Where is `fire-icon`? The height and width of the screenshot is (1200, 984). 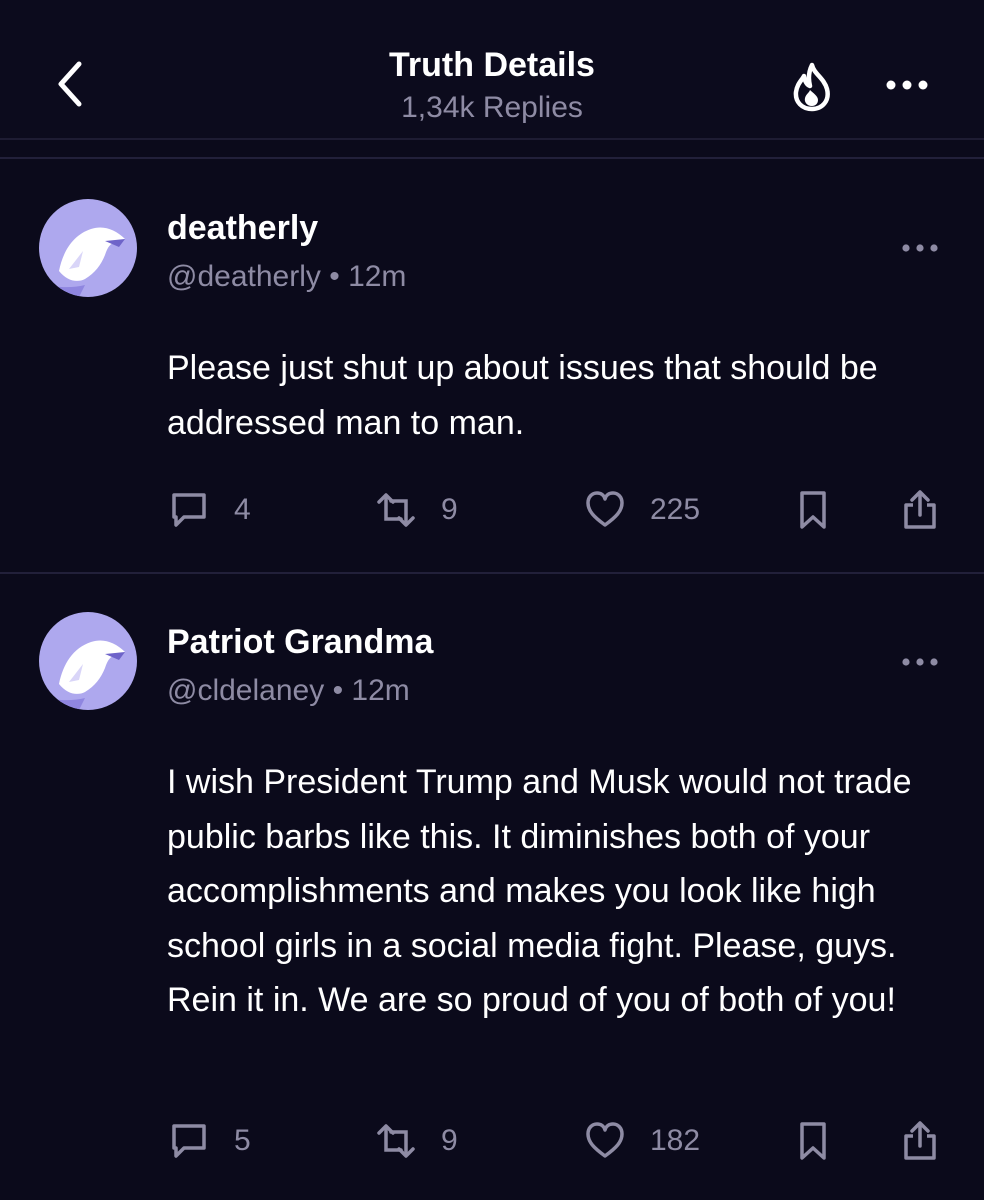 fire-icon is located at coordinates (811, 87).